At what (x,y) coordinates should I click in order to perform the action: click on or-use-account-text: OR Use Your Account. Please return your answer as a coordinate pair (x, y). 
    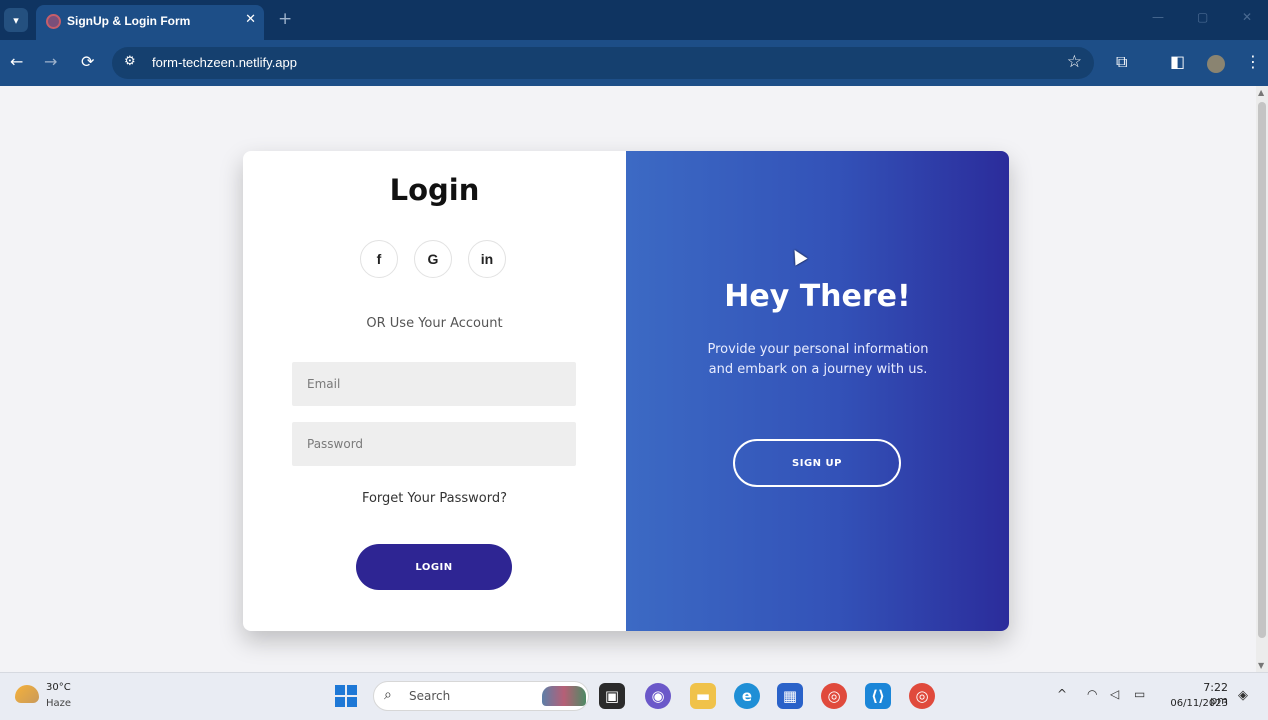
    Looking at the image, I should click on (434, 323).